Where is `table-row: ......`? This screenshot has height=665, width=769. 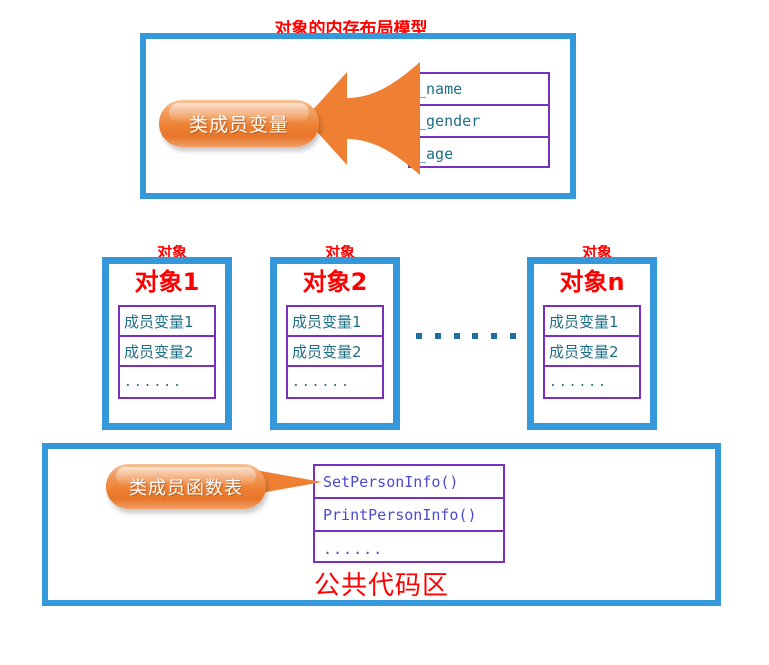 table-row: ...... is located at coordinates (353, 548).